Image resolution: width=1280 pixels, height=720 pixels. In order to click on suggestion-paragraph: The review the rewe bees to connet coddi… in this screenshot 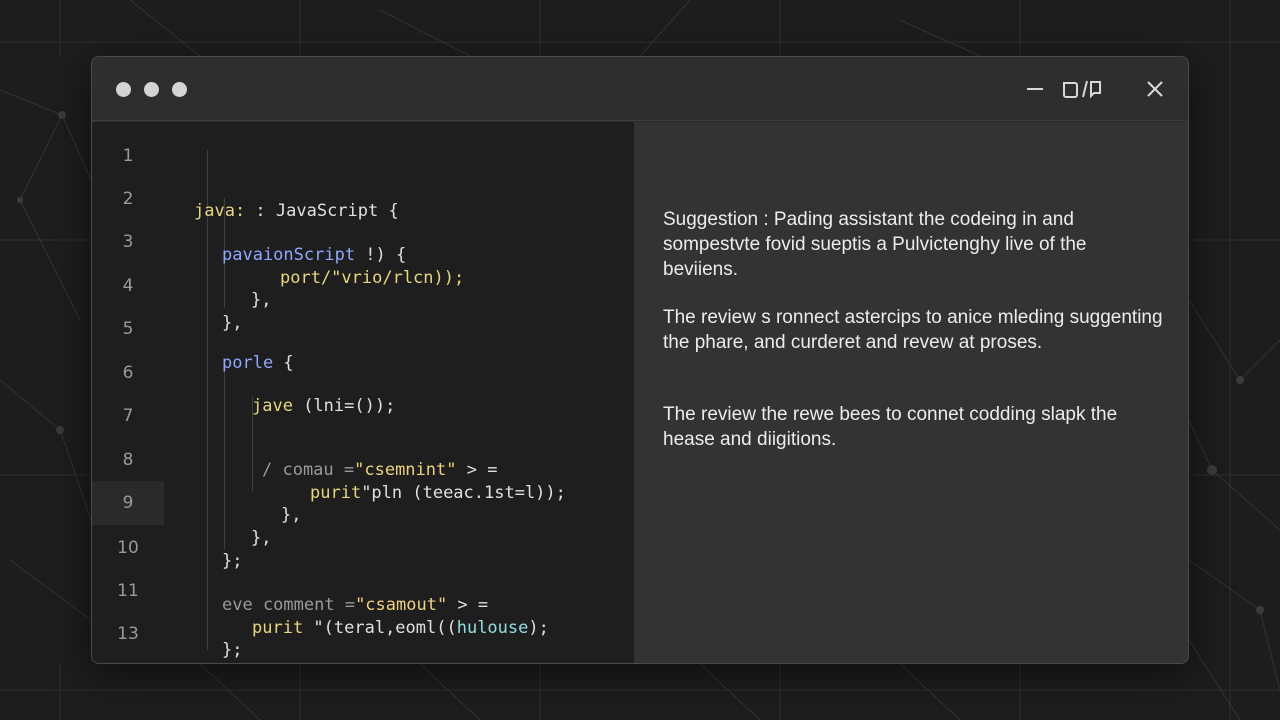, I will do `click(890, 427)`.